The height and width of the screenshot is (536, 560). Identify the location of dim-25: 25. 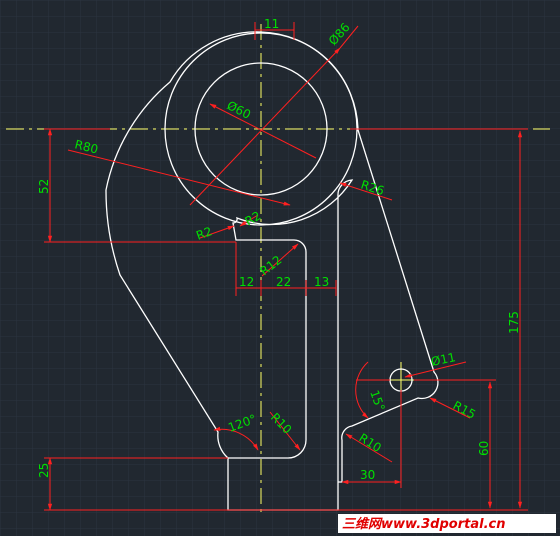
(44, 470).